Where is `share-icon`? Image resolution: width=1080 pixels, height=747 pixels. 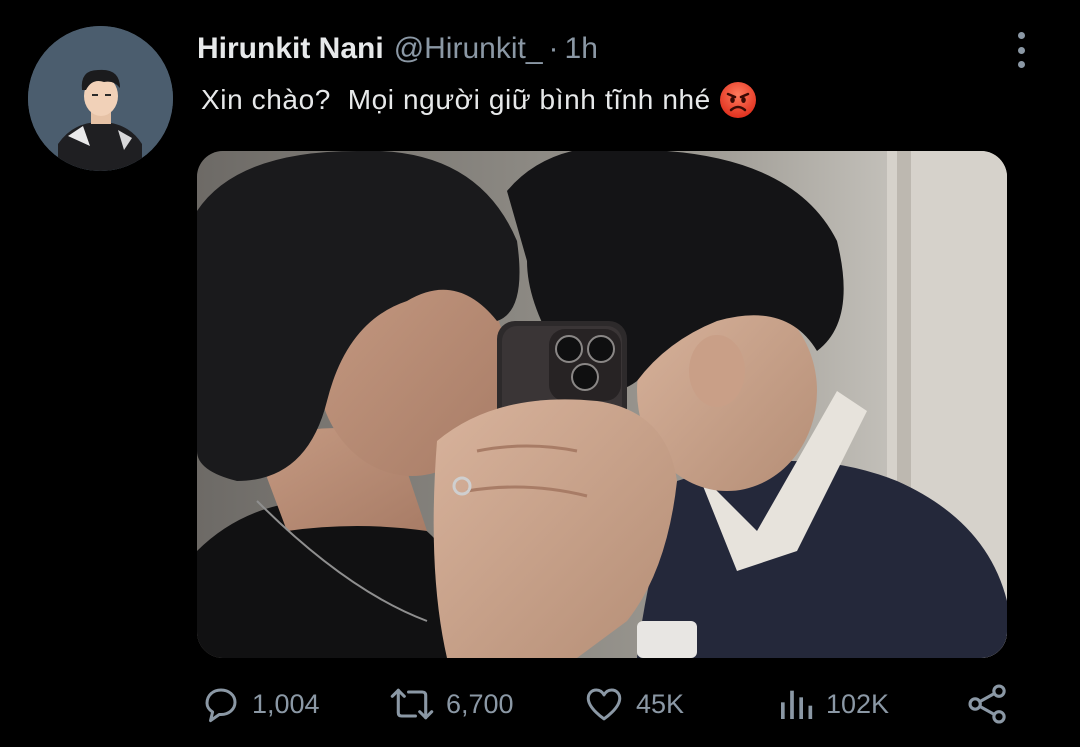 share-icon is located at coordinates (987, 704).